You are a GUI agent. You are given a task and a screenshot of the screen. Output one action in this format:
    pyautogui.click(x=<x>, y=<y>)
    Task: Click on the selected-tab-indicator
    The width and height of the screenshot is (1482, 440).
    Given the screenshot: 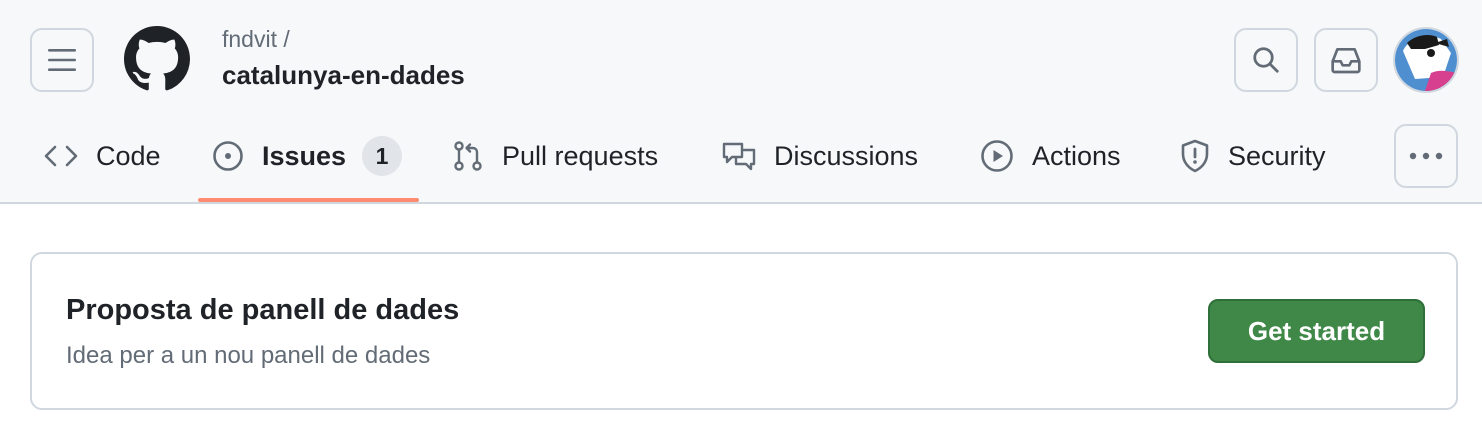 What is the action you would take?
    pyautogui.click(x=308, y=200)
    